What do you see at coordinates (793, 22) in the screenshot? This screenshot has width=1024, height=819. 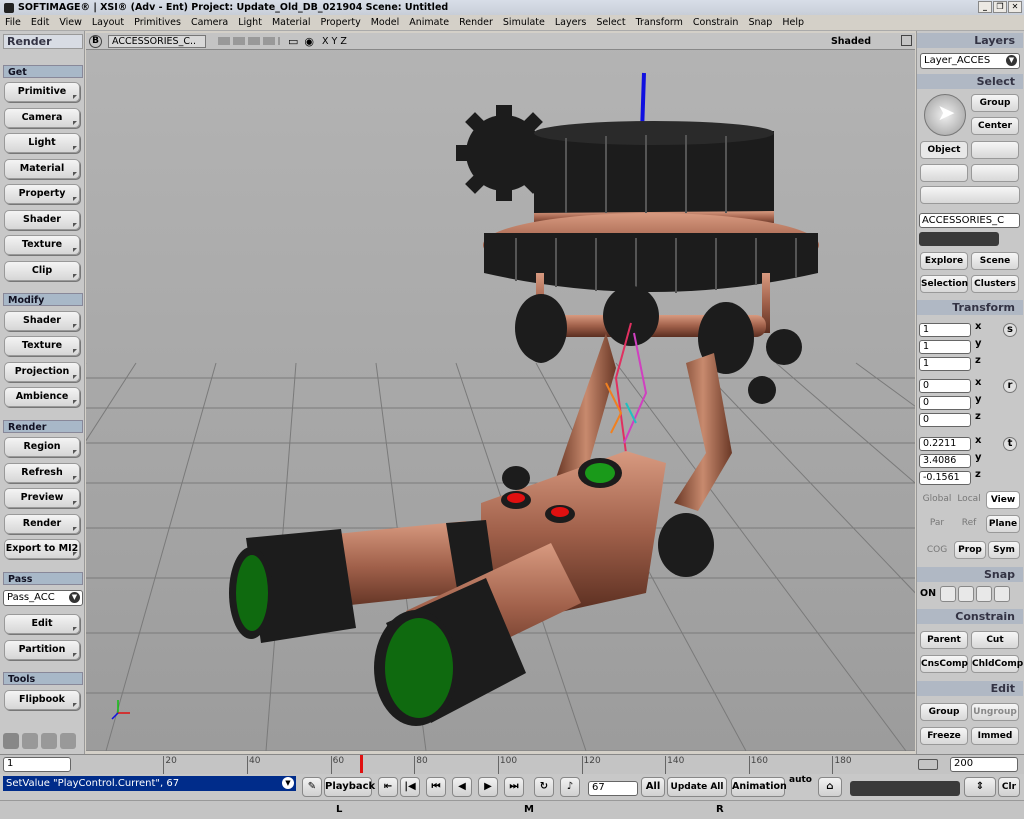 I see `menu-help: Help` at bounding box center [793, 22].